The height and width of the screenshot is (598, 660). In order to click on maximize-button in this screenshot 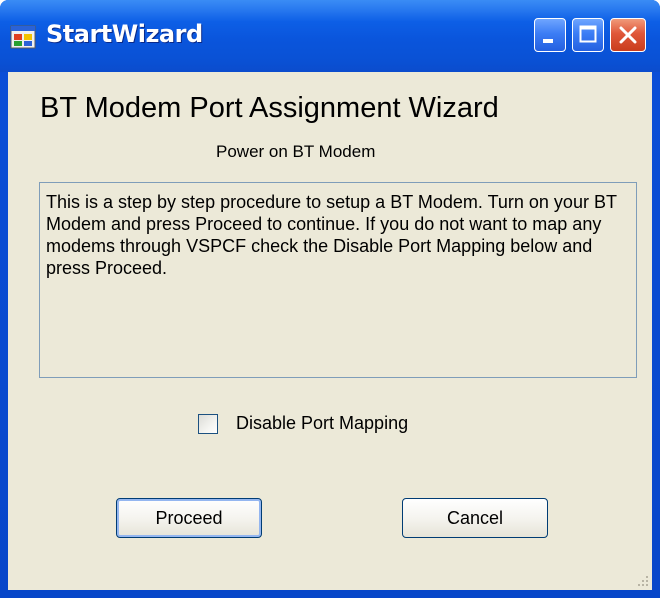, I will do `click(588, 35)`.